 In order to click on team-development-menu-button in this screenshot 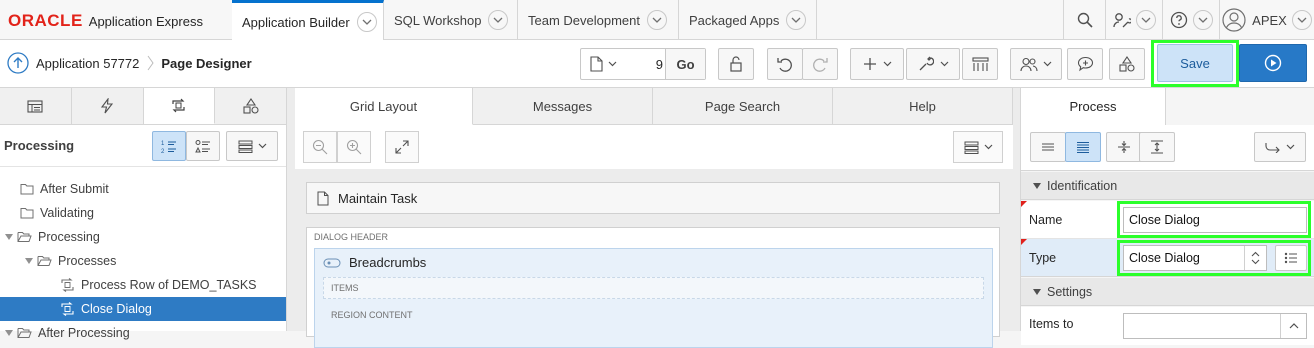, I will do `click(1036, 64)`.